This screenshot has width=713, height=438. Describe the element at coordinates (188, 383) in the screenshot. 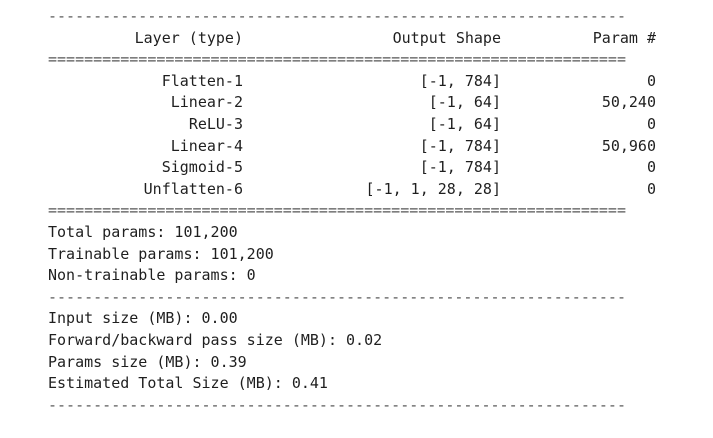

I see `estimated-total-size-text: Estimated Total Size (MB): 0.41` at that location.